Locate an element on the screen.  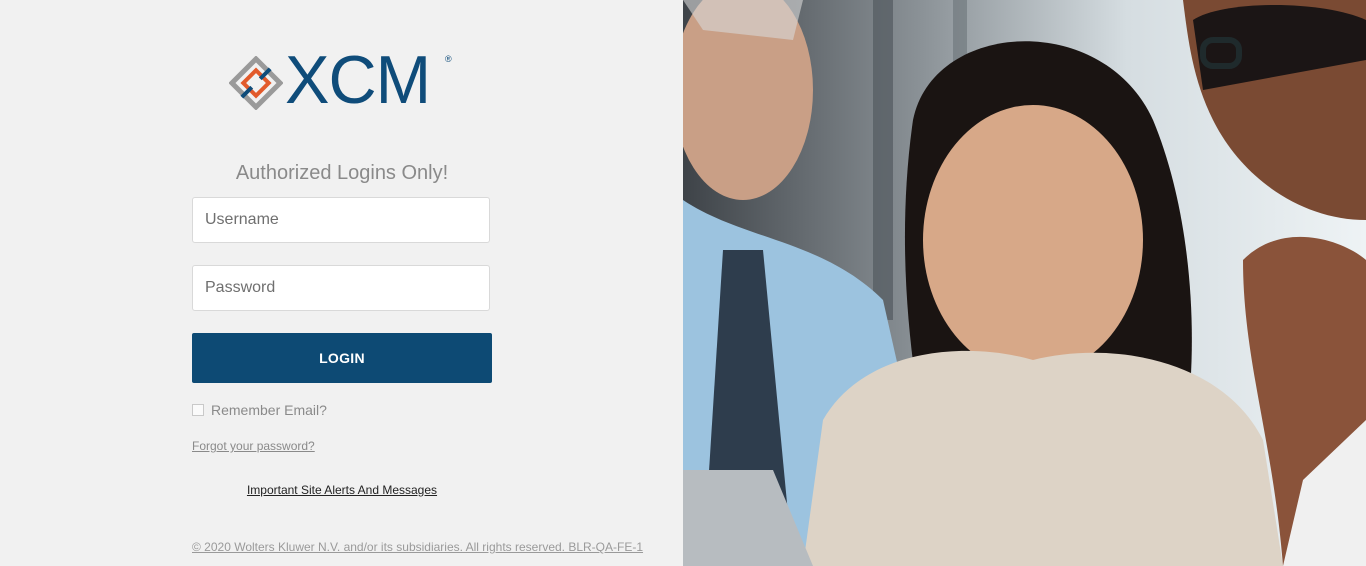
password-input is located at coordinates (341, 288).